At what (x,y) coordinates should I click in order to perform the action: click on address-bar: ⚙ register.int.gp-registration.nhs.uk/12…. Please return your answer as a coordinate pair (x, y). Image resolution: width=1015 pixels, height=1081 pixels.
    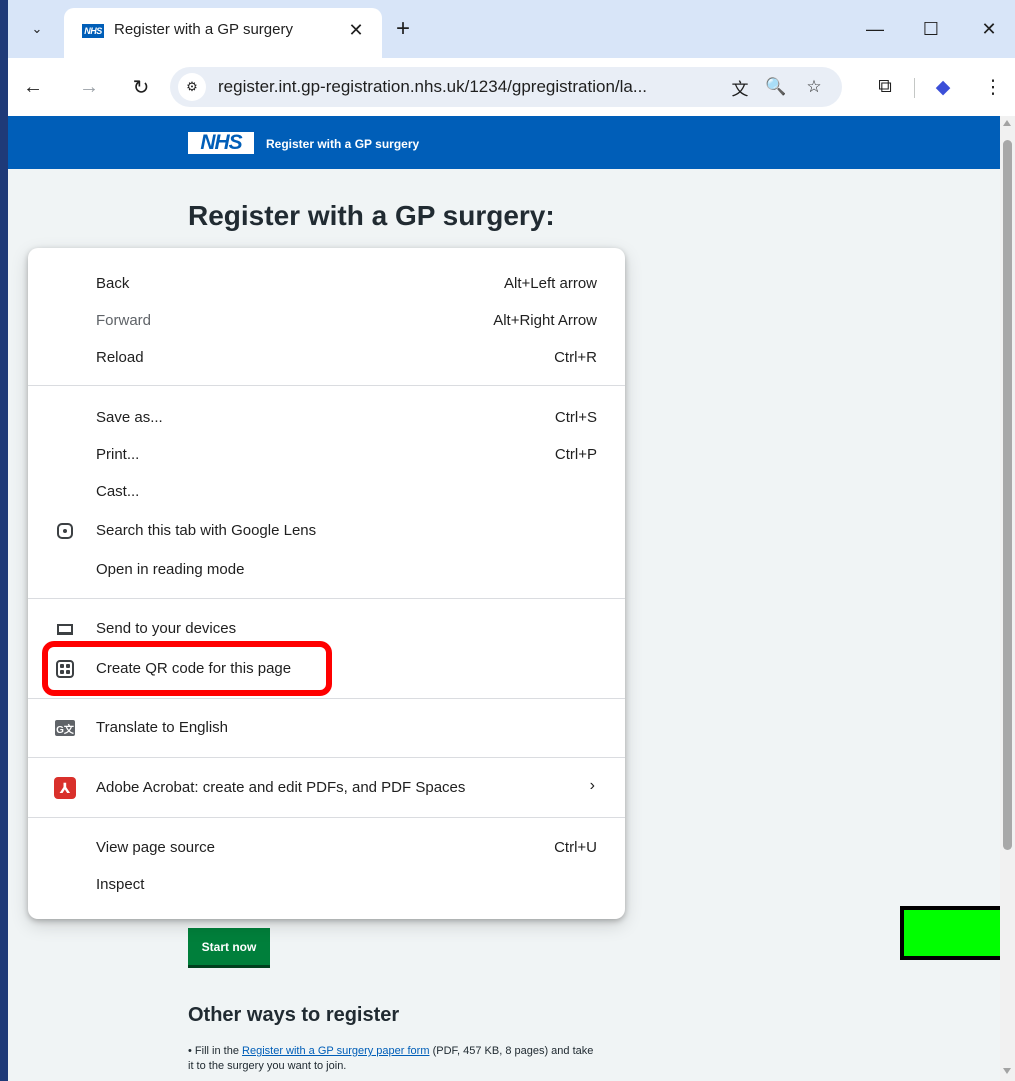
    Looking at the image, I should click on (506, 87).